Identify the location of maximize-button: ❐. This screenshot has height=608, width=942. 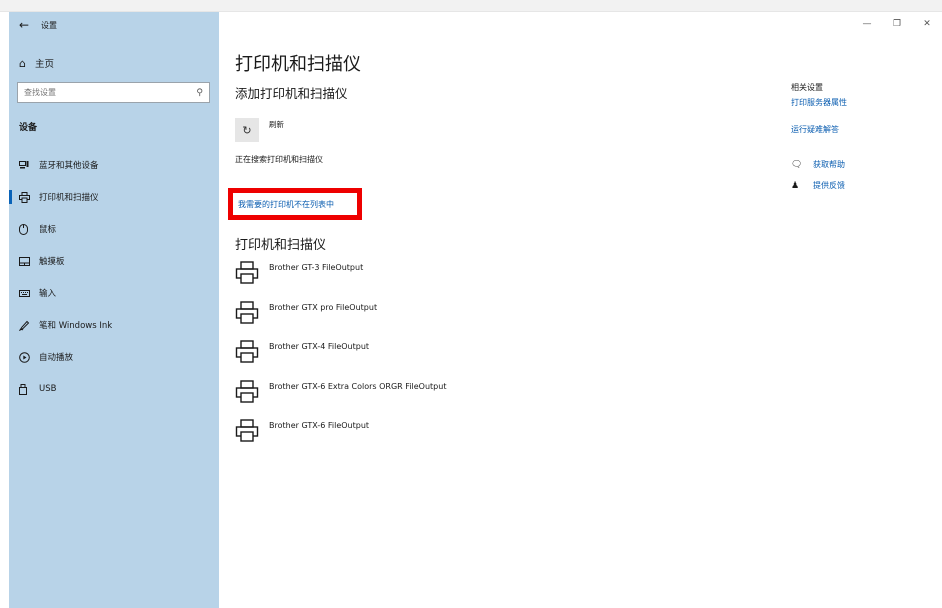
(897, 24).